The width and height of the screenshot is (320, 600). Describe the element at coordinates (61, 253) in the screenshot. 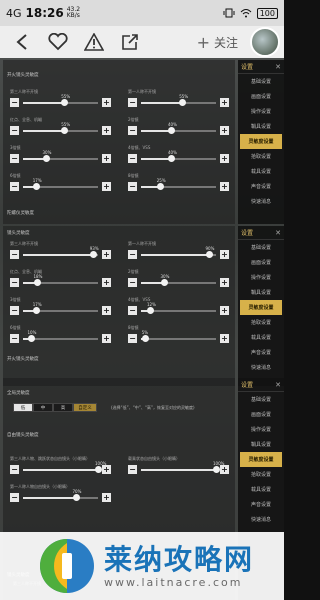

I see `sensitivity-slider: 93%` at that location.